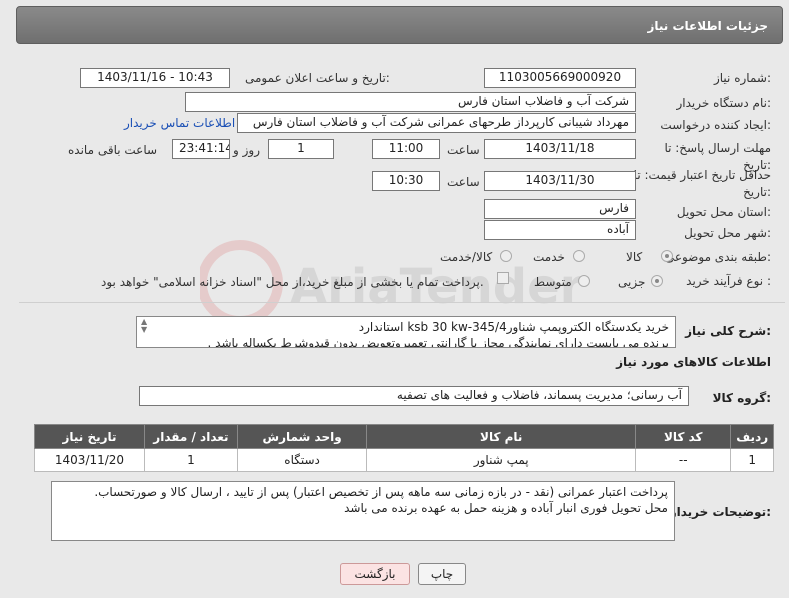  Describe the element at coordinates (584, 281) in the screenshot. I see `process-radio-medium` at that location.